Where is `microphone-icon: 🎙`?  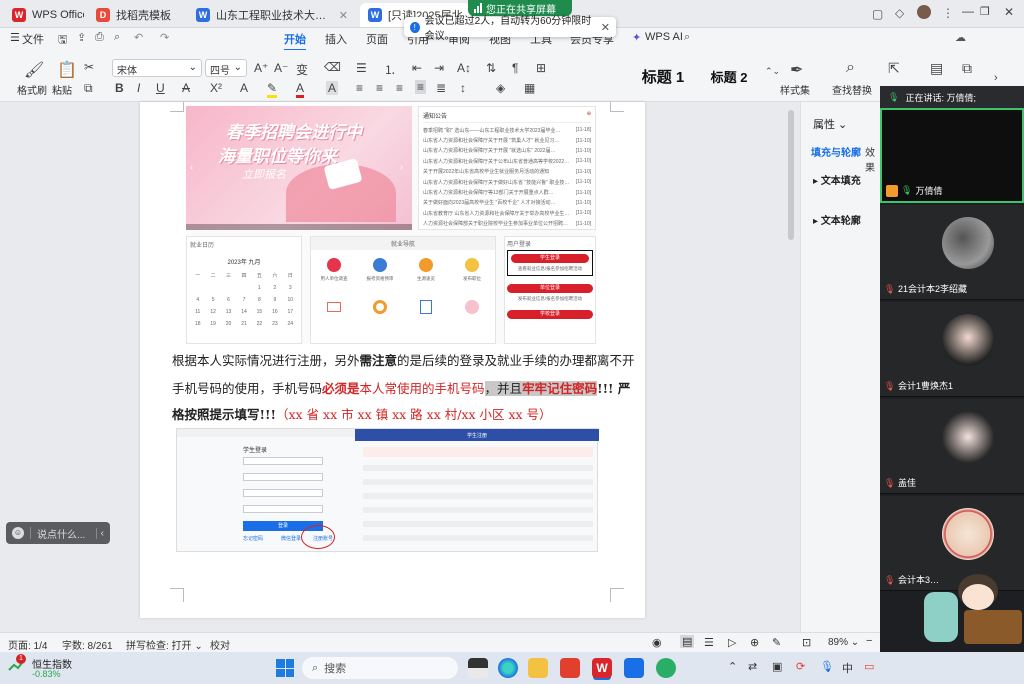
microphone-icon: 🎙 is located at coordinates (827, 666).